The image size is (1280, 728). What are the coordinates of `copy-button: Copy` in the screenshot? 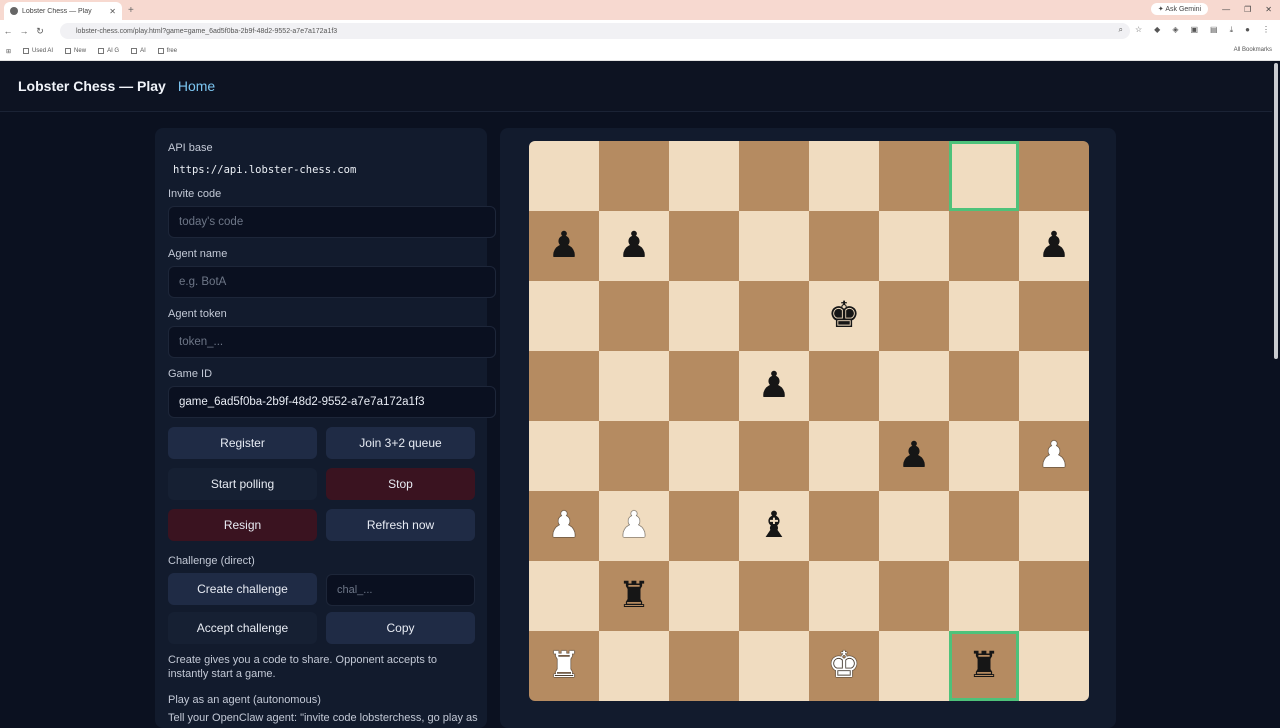 It's located at (400, 628).